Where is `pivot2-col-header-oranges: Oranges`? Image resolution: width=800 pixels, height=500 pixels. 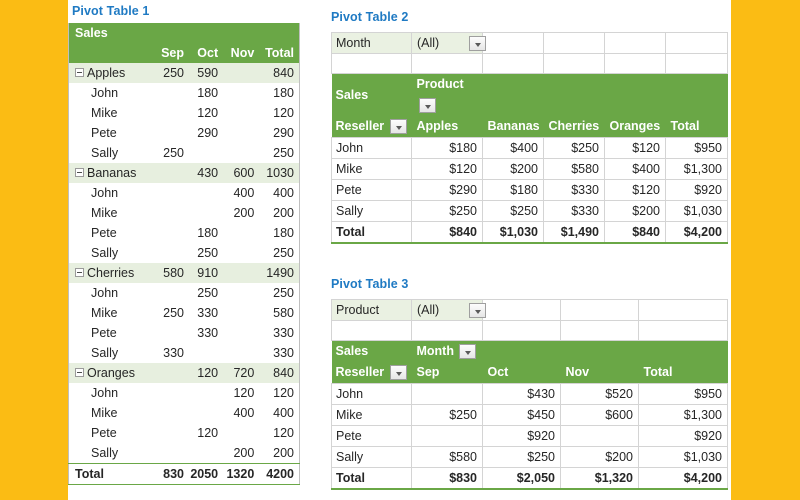 pivot2-col-header-oranges: Oranges is located at coordinates (635, 127).